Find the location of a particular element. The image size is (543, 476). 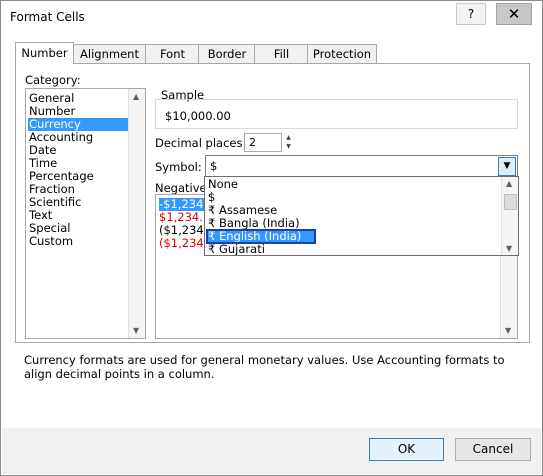

close-button: ✕ is located at coordinates (514, 14).